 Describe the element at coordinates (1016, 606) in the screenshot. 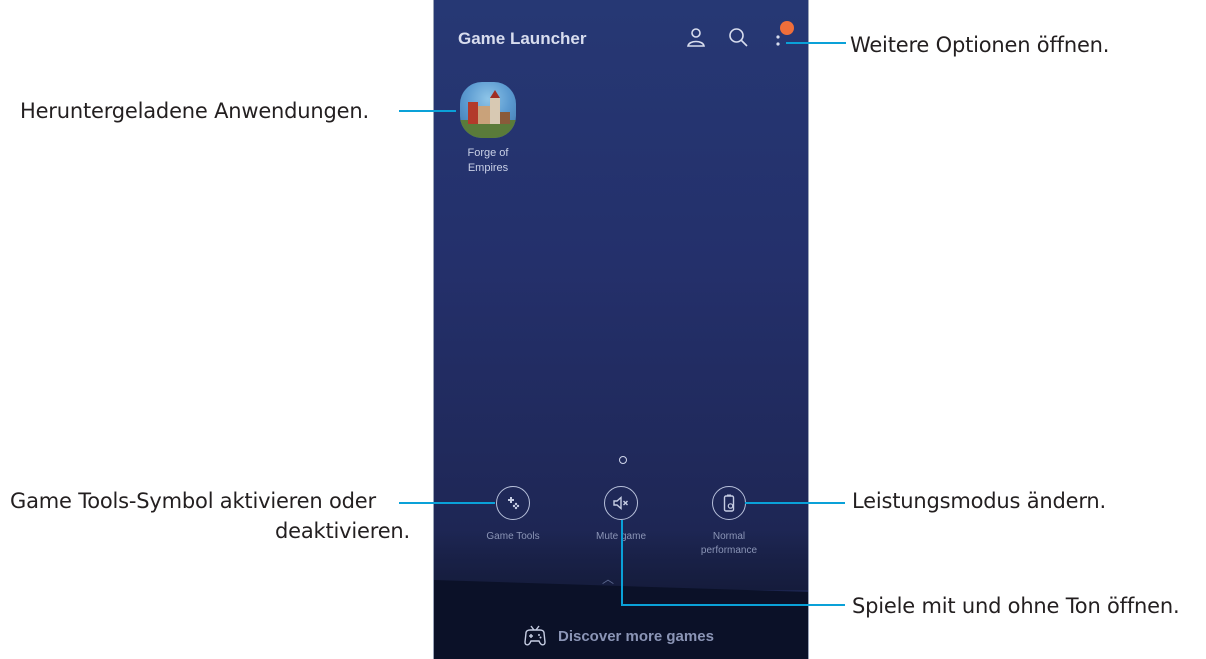

I see `callout-mute-games: Spiele mit und ohne Ton öffnen.` at that location.